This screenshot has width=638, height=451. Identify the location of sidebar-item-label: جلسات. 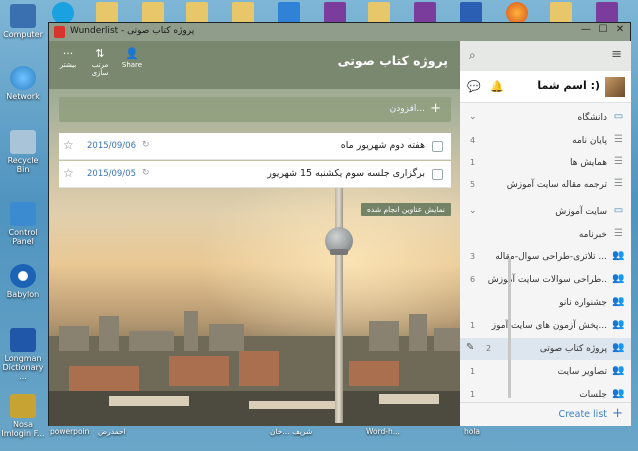
(593, 395).